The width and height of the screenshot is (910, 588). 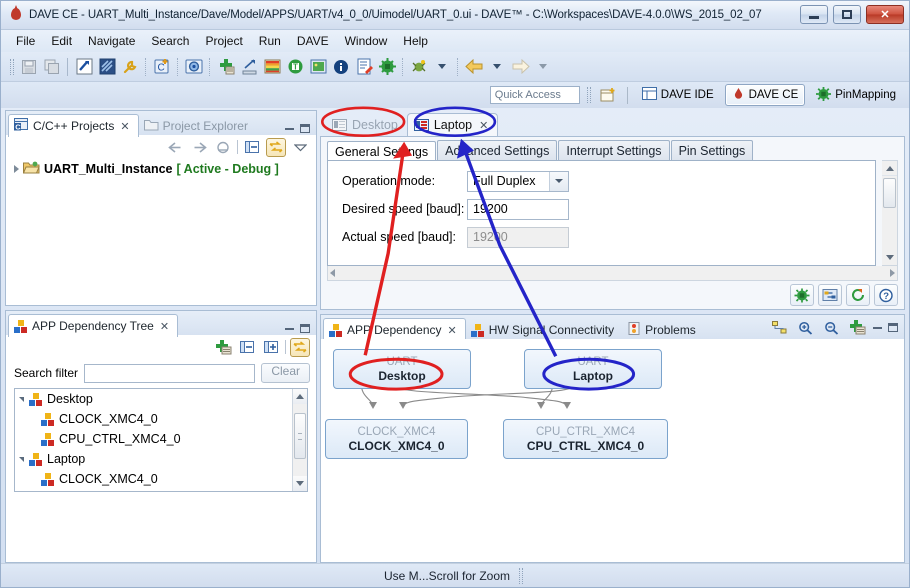 I want to click on view-menu-icon, so click(x=300, y=147).